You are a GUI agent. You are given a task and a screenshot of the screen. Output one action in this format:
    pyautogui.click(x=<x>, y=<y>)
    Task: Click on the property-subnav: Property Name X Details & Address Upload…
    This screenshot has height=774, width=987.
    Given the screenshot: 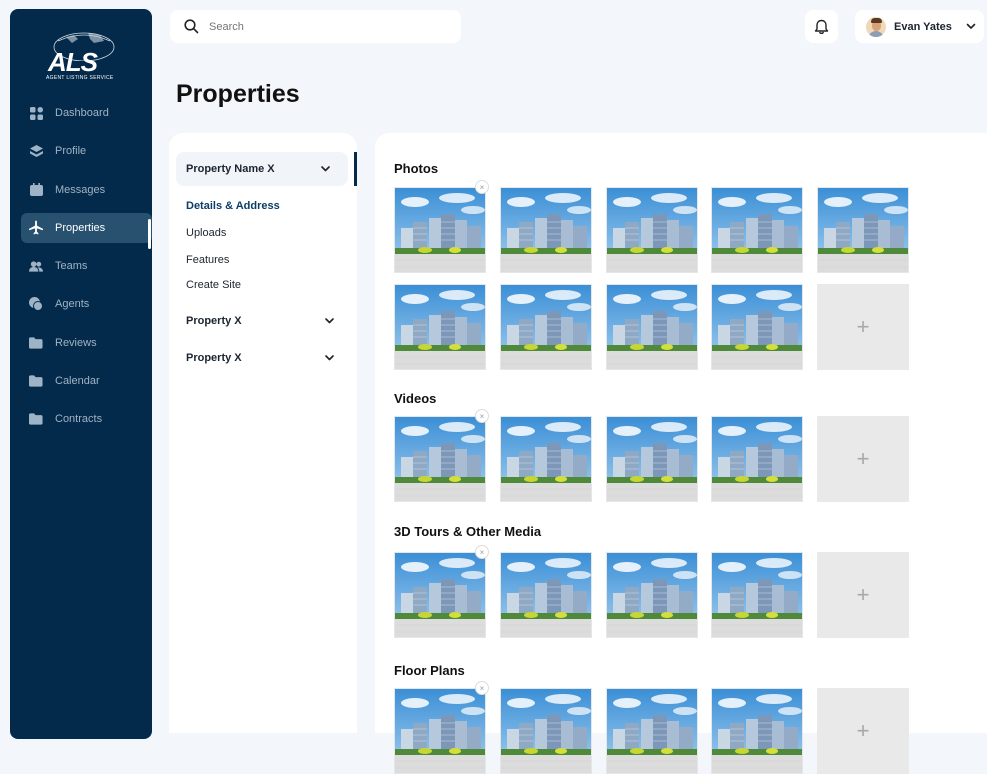 What is the action you would take?
    pyautogui.click(x=263, y=433)
    